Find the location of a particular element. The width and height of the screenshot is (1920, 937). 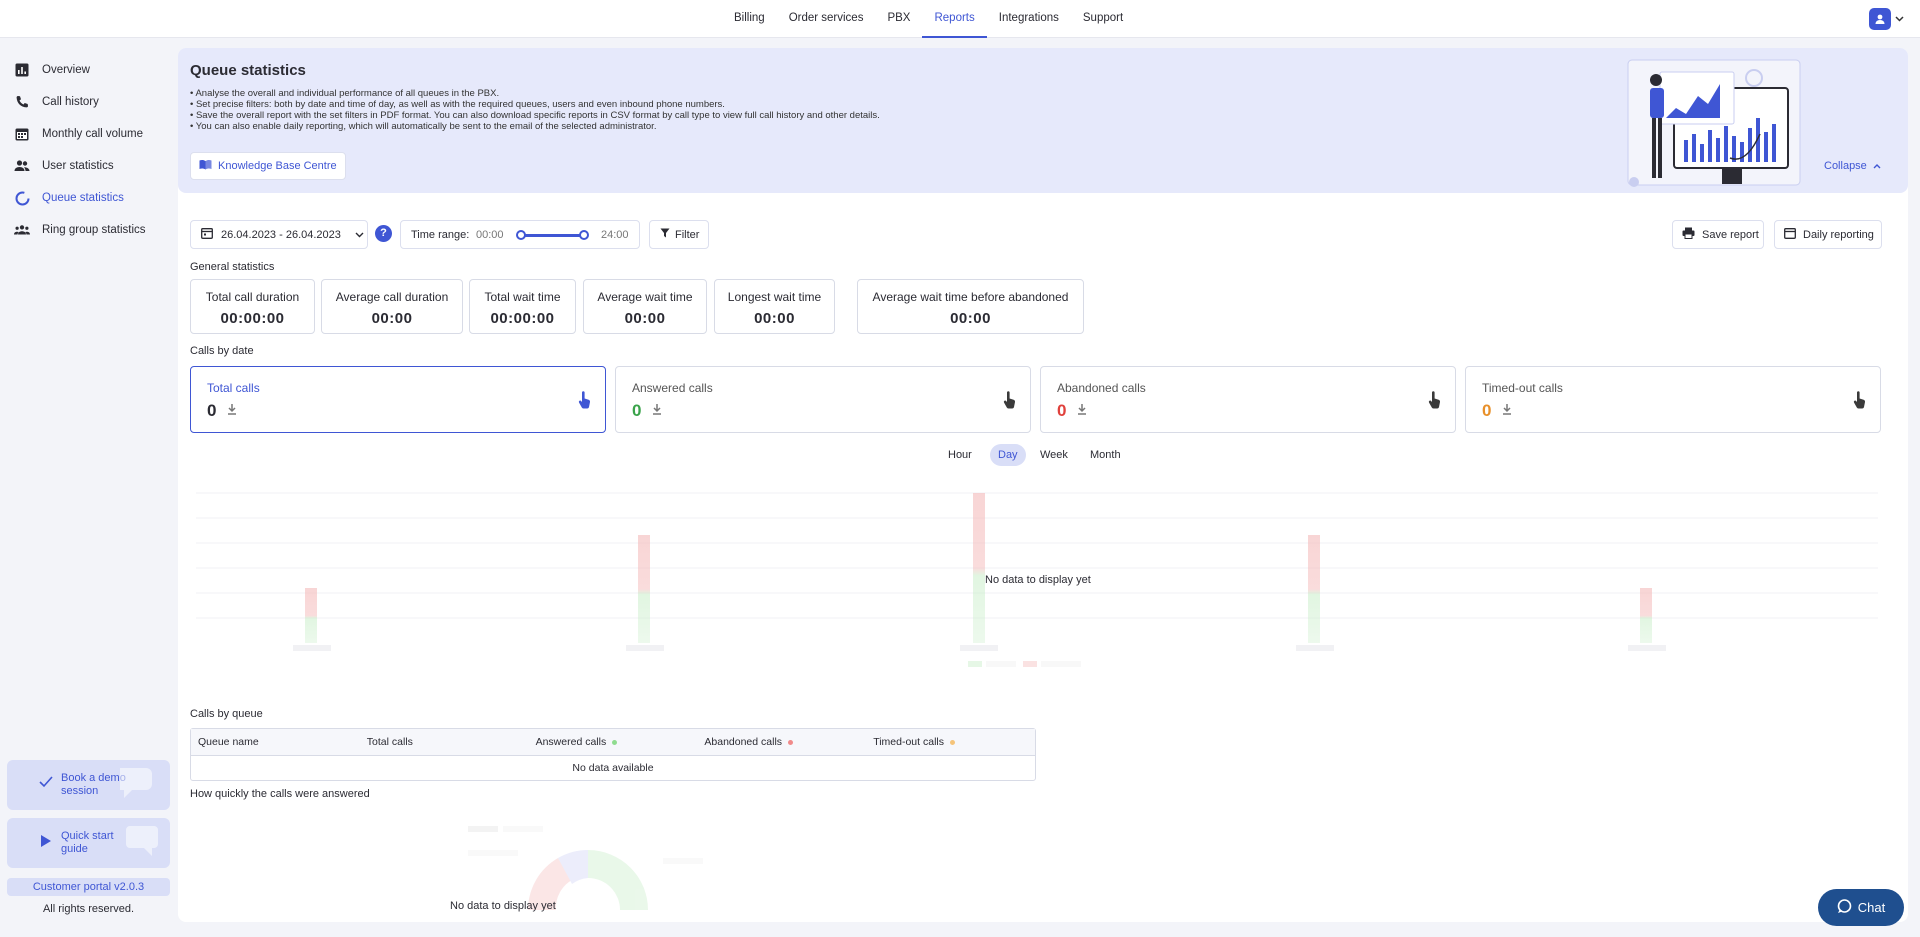

timed-out-dot-icon is located at coordinates (952, 742).